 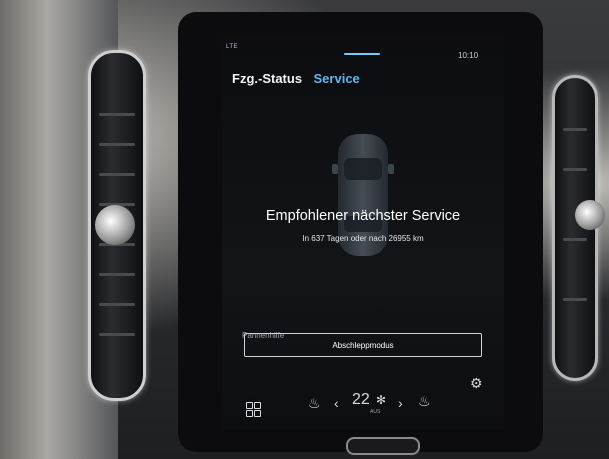 I want to click on air-vent-knob-right, so click(x=590, y=215).